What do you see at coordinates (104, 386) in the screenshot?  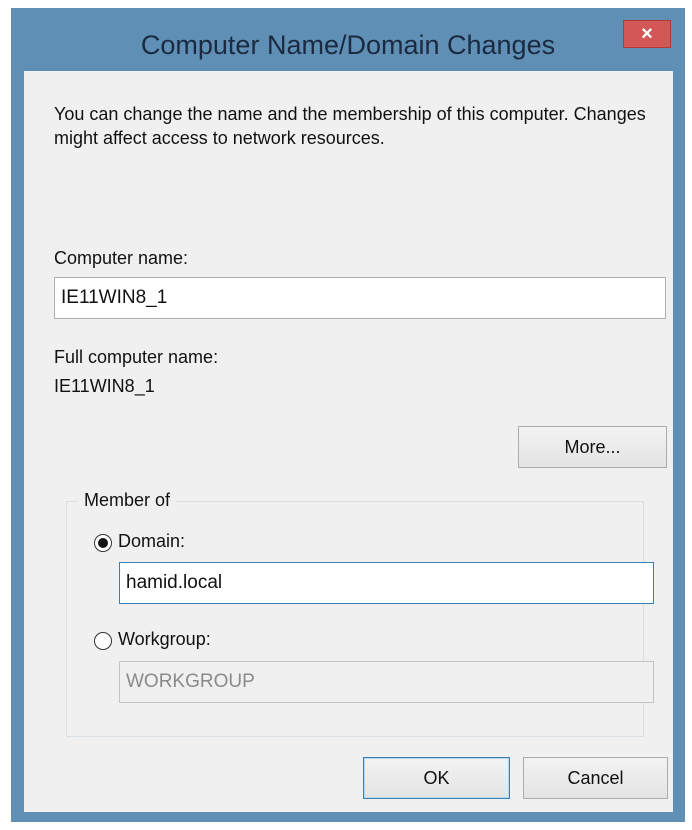 I see `full-computer-name-value: IE11WIN8_1` at bounding box center [104, 386].